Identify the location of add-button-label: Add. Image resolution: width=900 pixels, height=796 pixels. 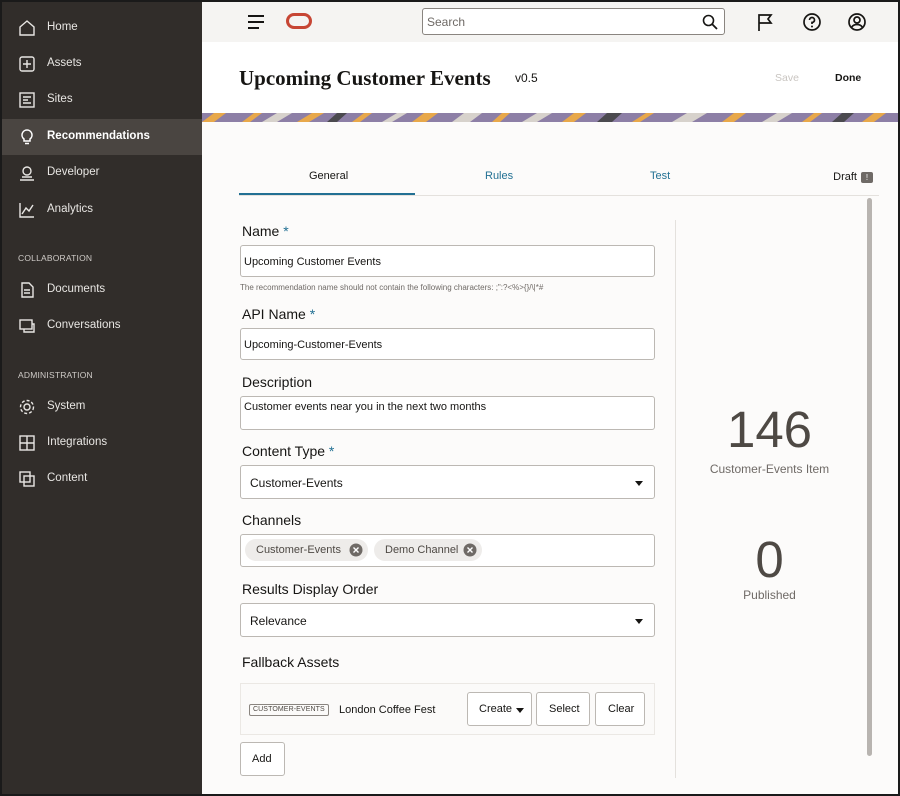
(262, 759).